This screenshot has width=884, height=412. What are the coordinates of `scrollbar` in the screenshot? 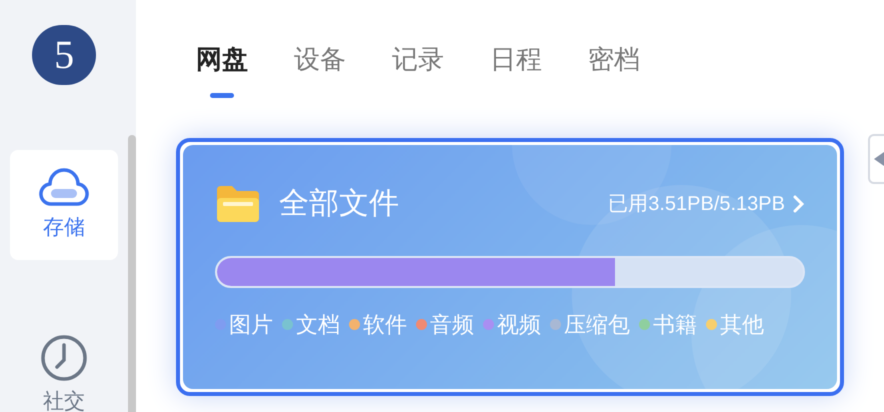 It's located at (132, 273).